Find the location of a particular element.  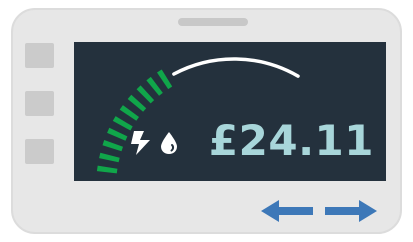

speaker-grille is located at coordinates (213, 22).